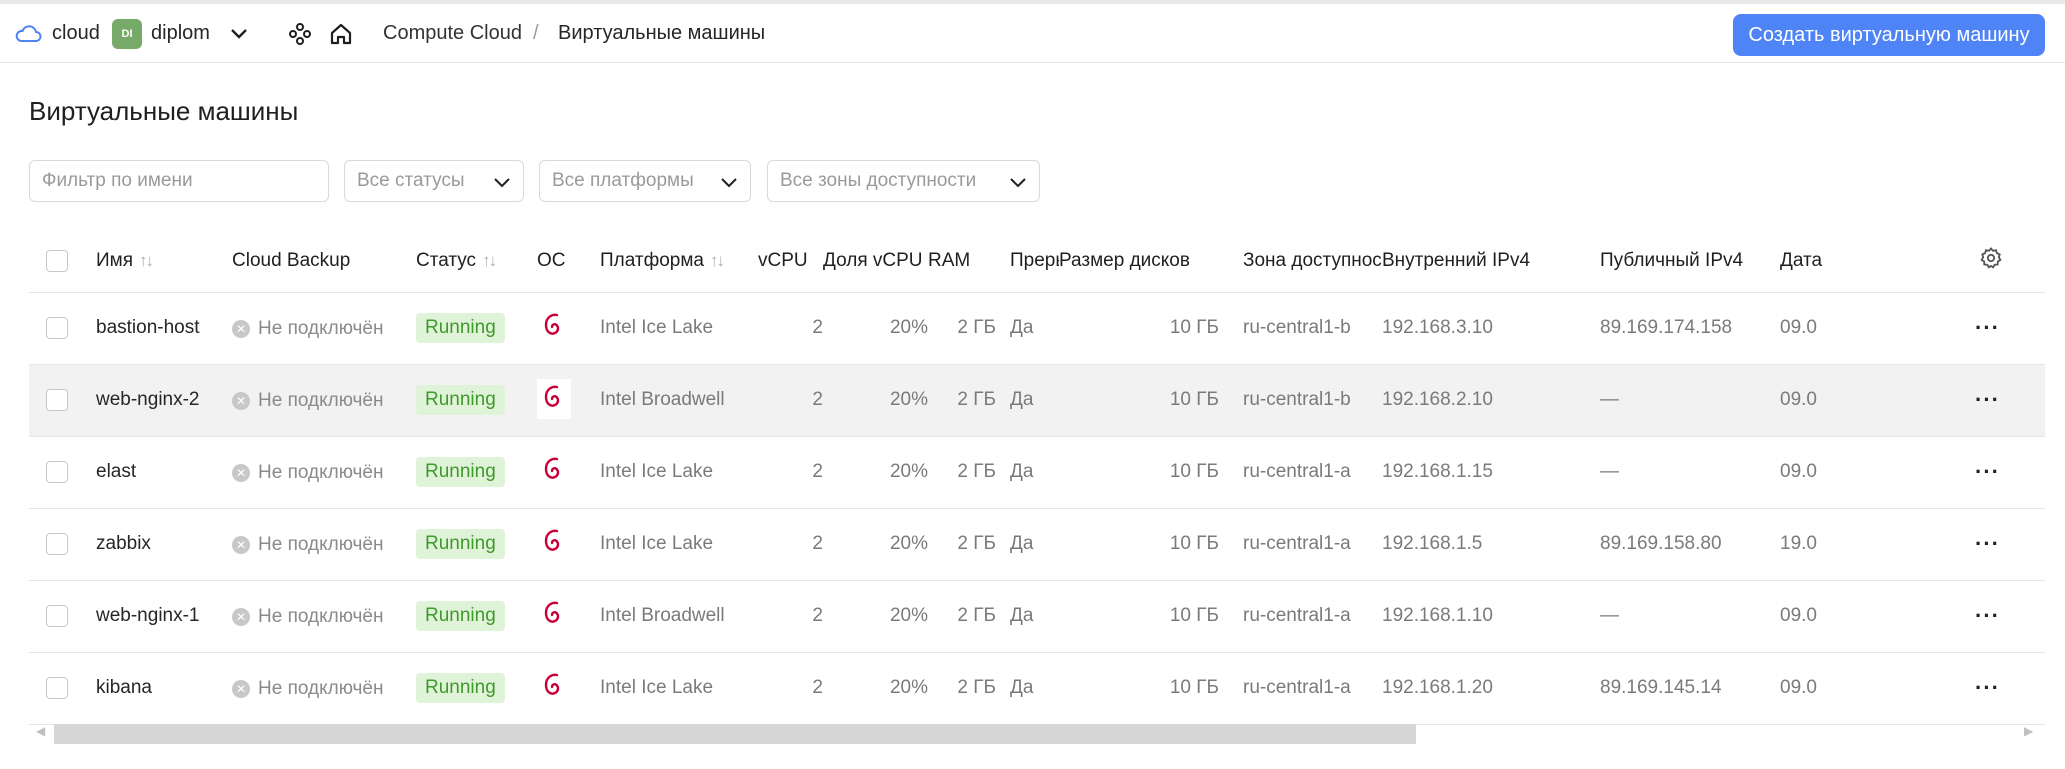 The image size is (2065, 769). What do you see at coordinates (40, 731) in the screenshot?
I see `scroll-left-icon: ◀` at bounding box center [40, 731].